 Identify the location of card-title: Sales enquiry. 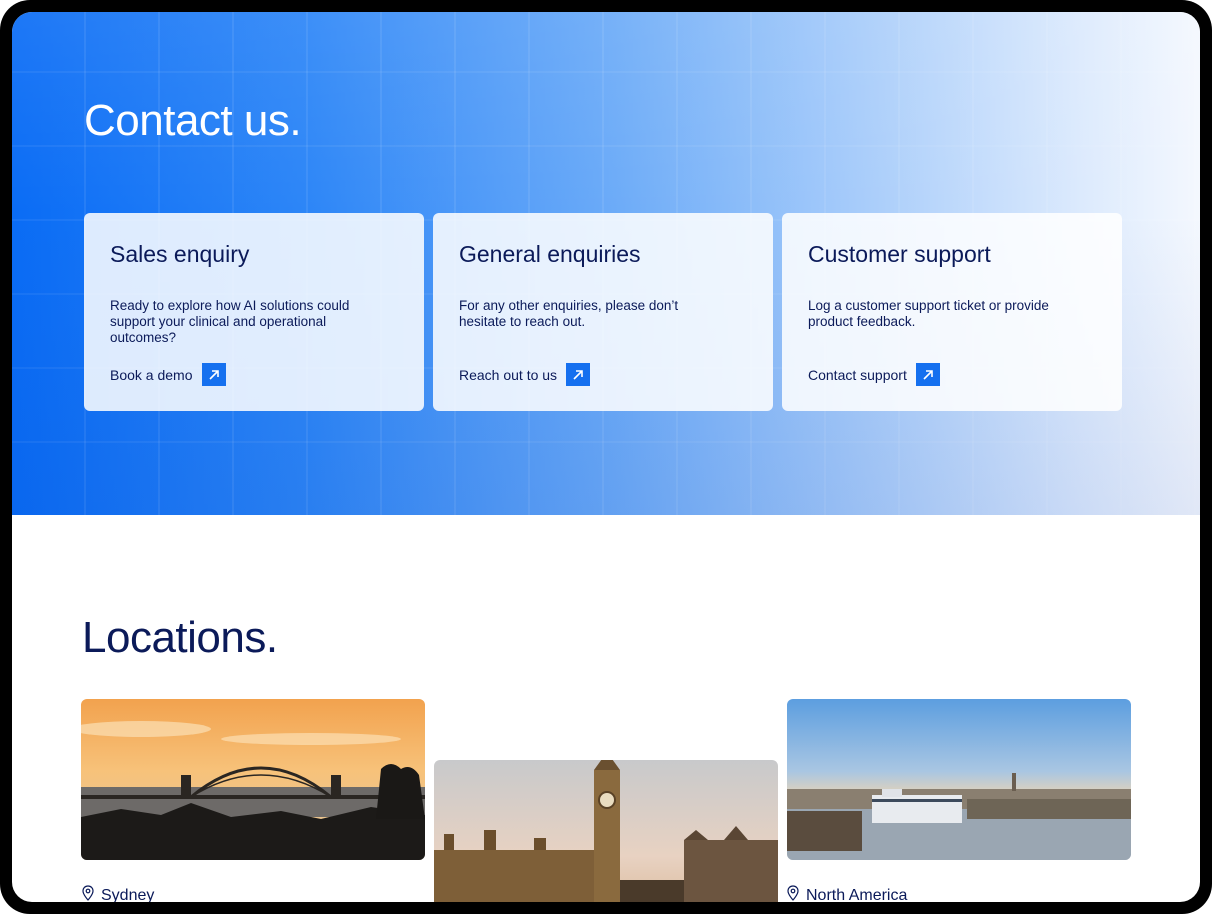
(180, 254).